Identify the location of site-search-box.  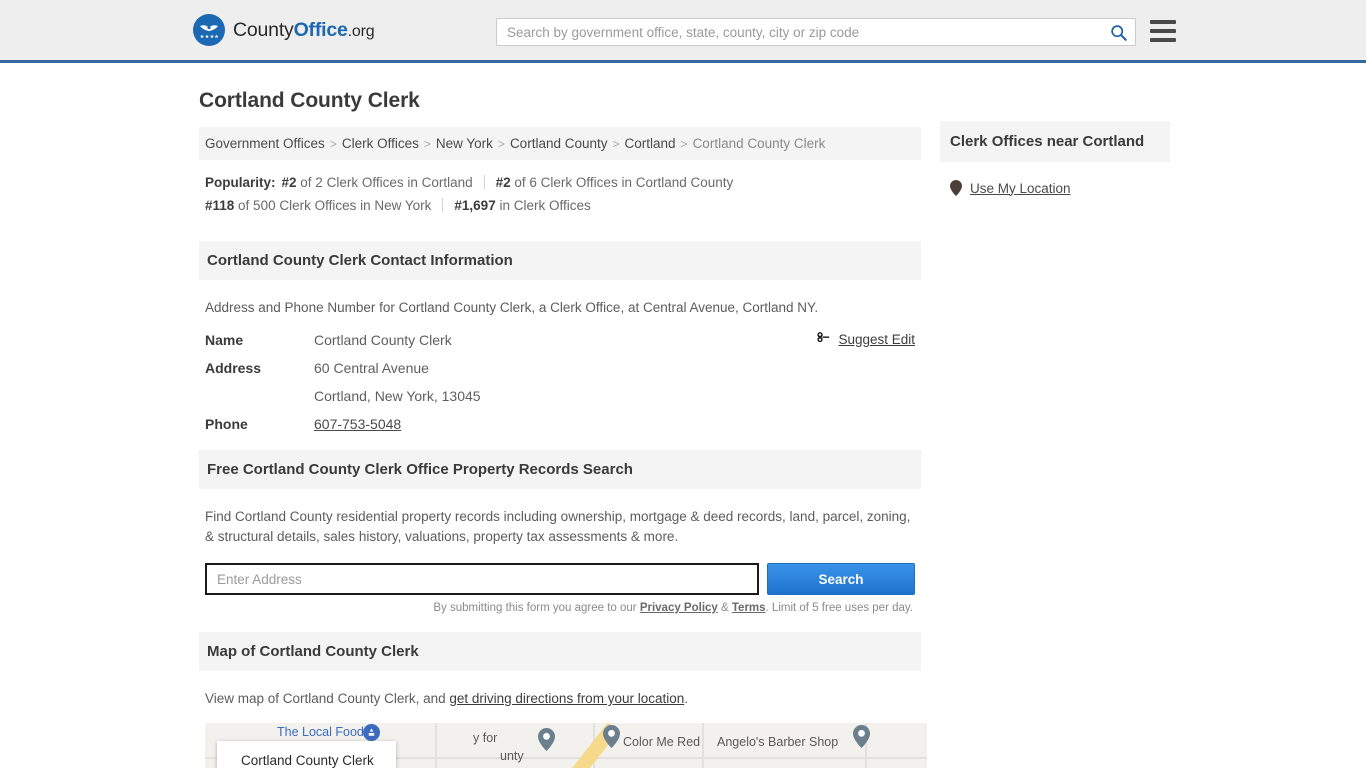
(816, 32).